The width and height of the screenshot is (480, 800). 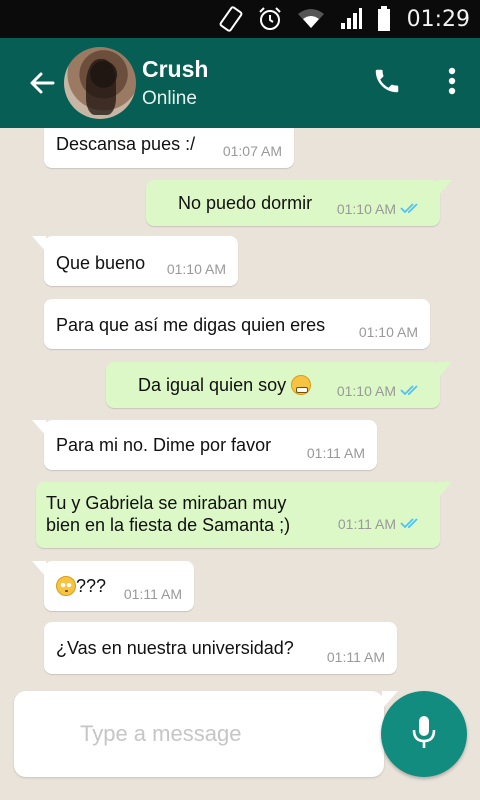 I want to click on phone-icon, so click(x=387, y=83).